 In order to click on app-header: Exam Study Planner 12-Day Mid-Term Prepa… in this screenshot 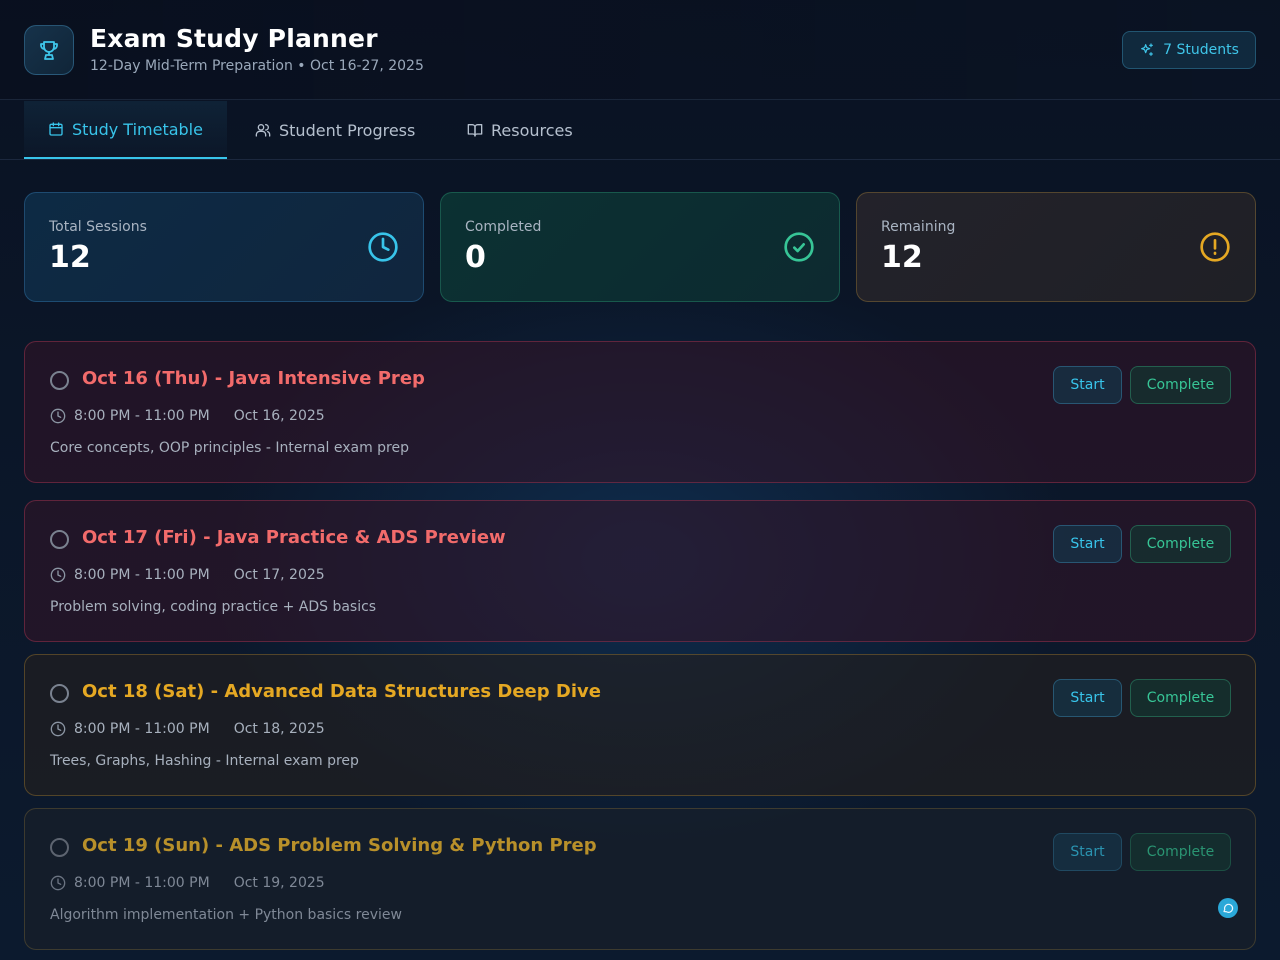, I will do `click(640, 50)`.